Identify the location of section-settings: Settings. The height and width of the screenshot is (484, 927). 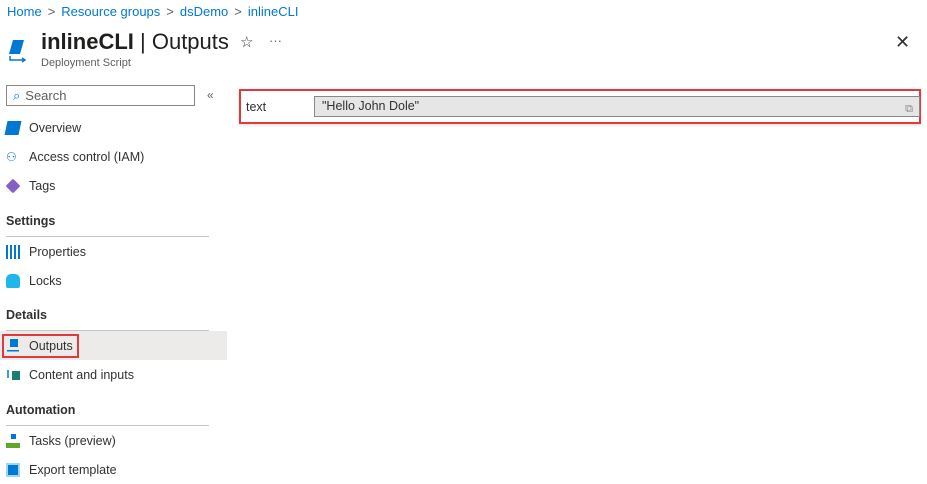
(31, 221).